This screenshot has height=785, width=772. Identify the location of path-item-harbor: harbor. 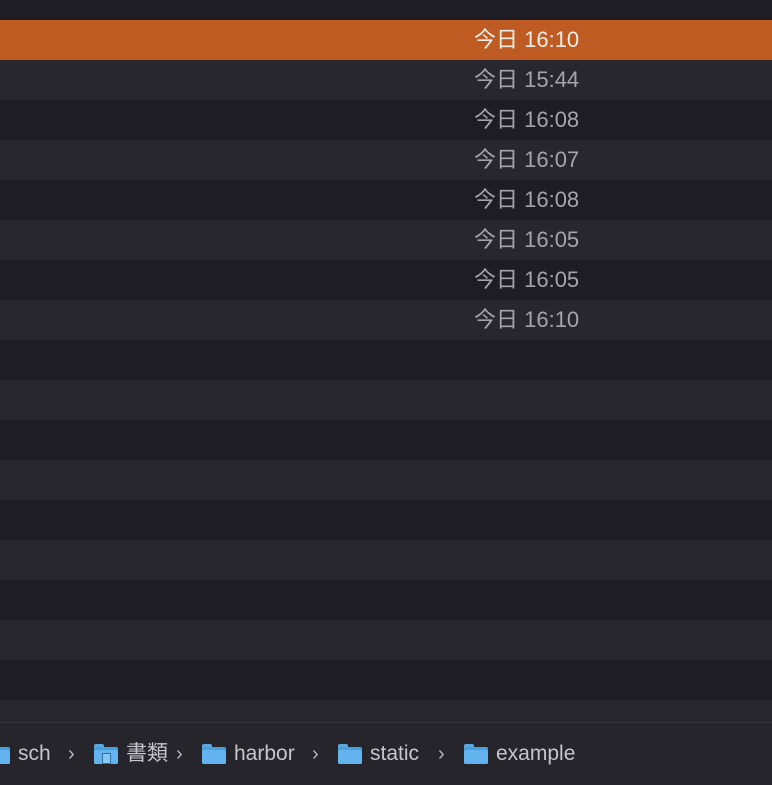
(248, 754).